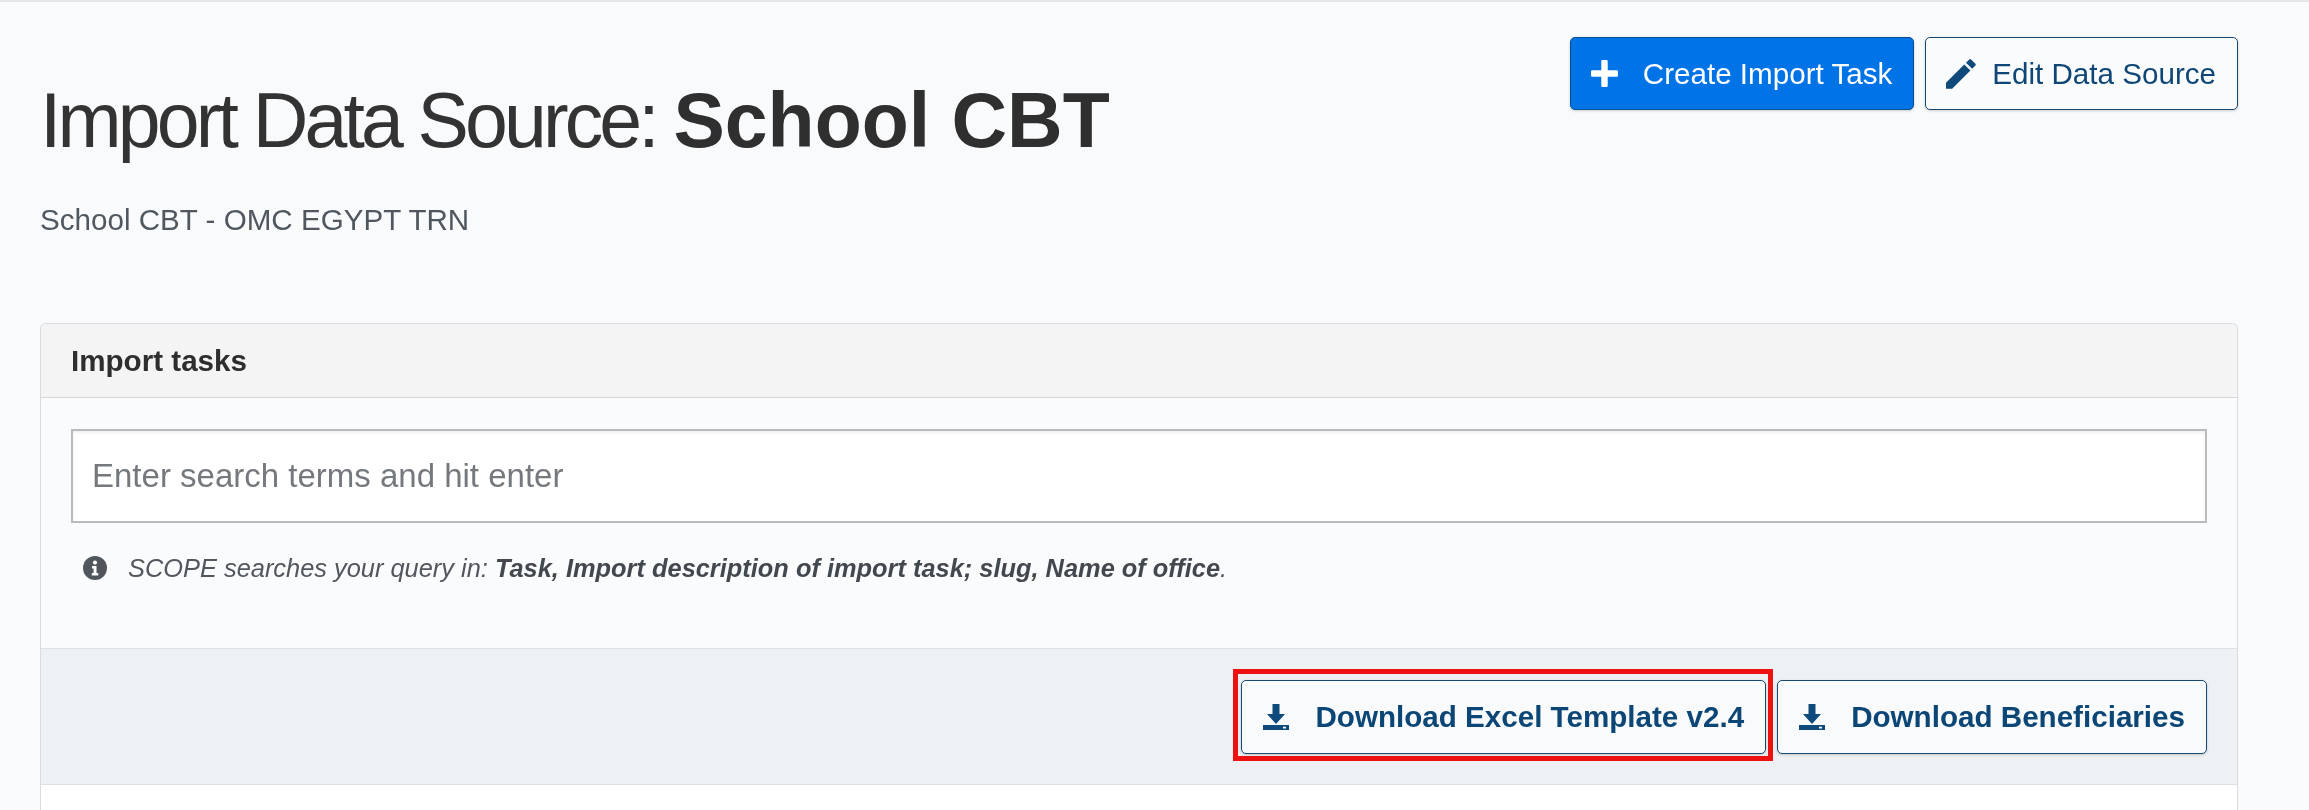  Describe the element at coordinates (1604, 73) in the screenshot. I see `plus-icon` at that location.